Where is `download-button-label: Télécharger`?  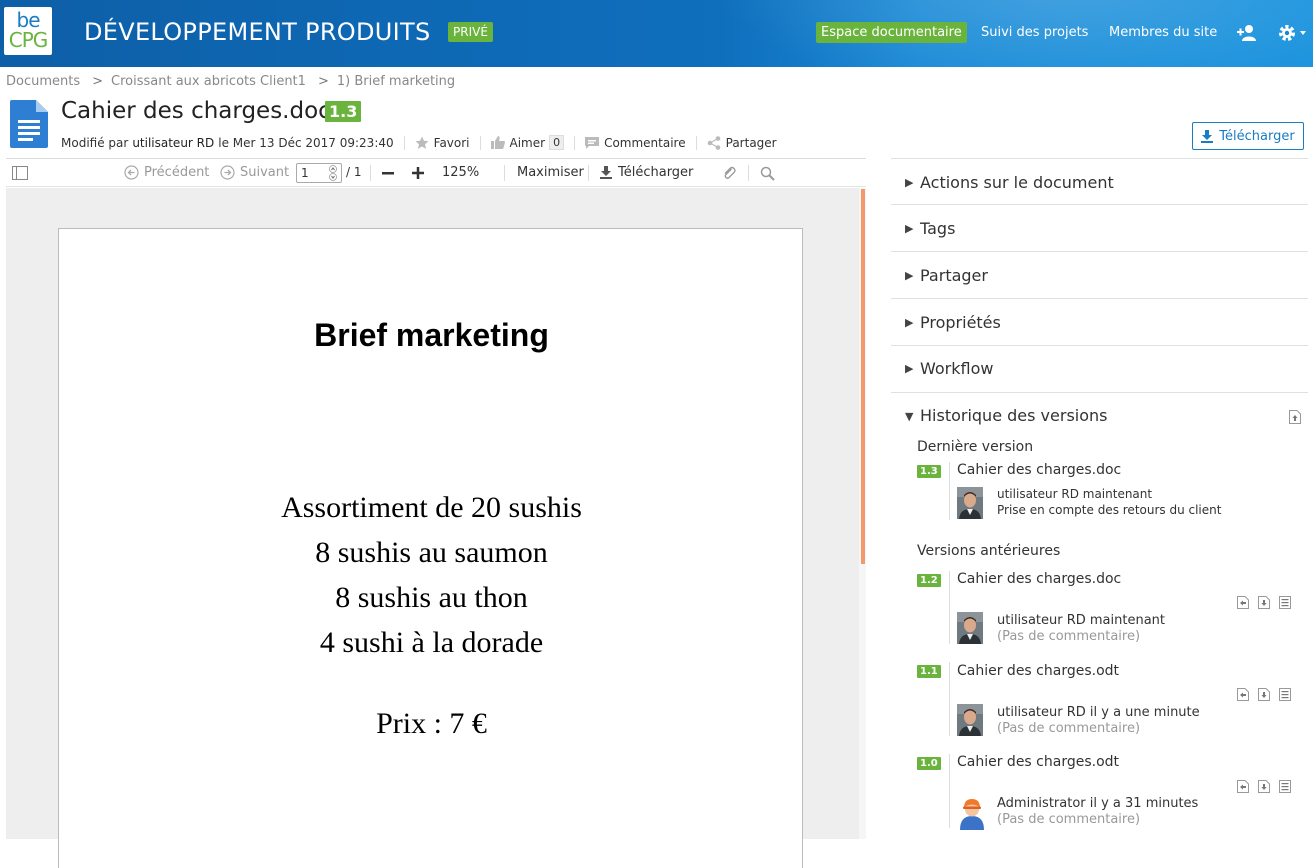 download-button-label: Télécharger is located at coordinates (1257, 136).